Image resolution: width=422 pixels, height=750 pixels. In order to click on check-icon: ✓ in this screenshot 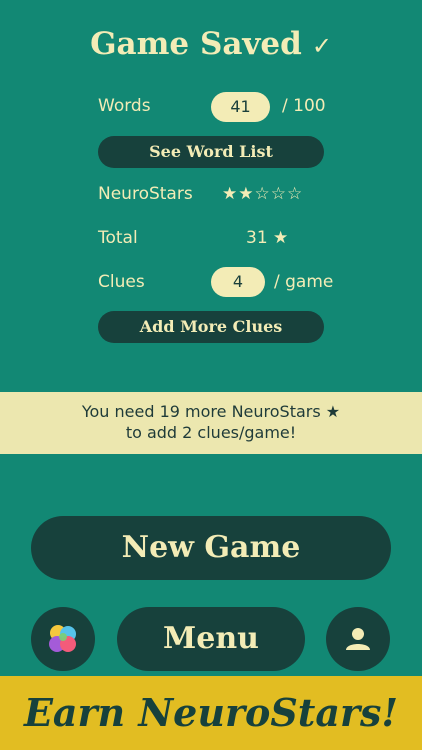, I will do `click(321, 46)`.